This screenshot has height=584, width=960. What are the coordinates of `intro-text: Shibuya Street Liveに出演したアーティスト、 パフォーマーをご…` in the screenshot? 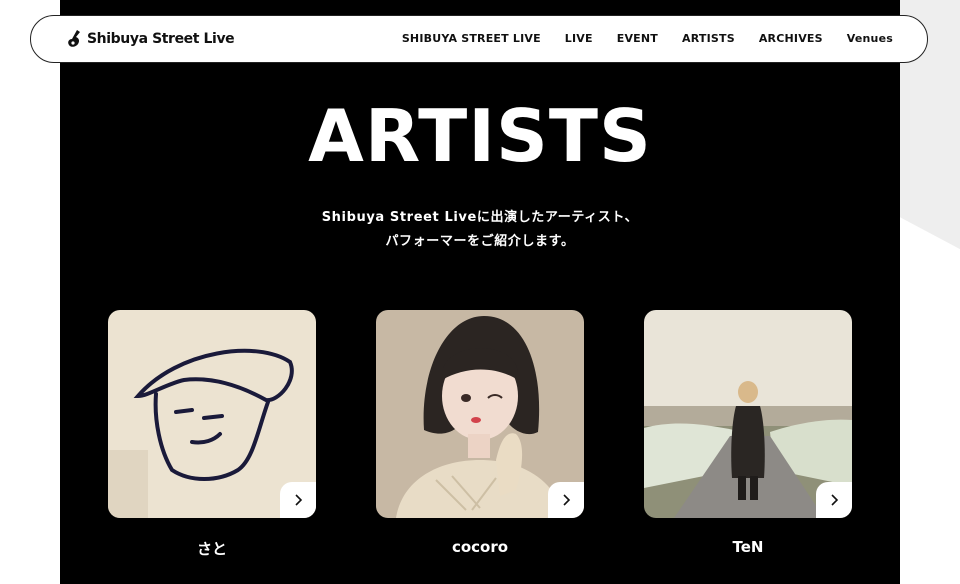 It's located at (480, 230).